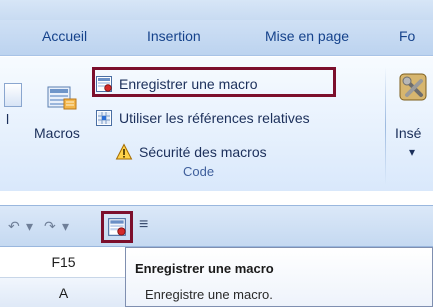 This screenshot has width=433, height=307. I want to click on partial-left-label: l, so click(8, 119).